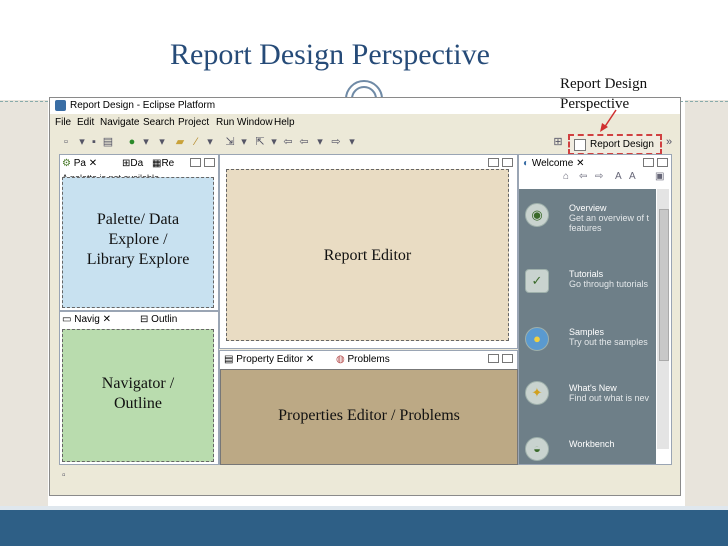  I want to click on perspective-button-label: Report Design, so click(622, 144).